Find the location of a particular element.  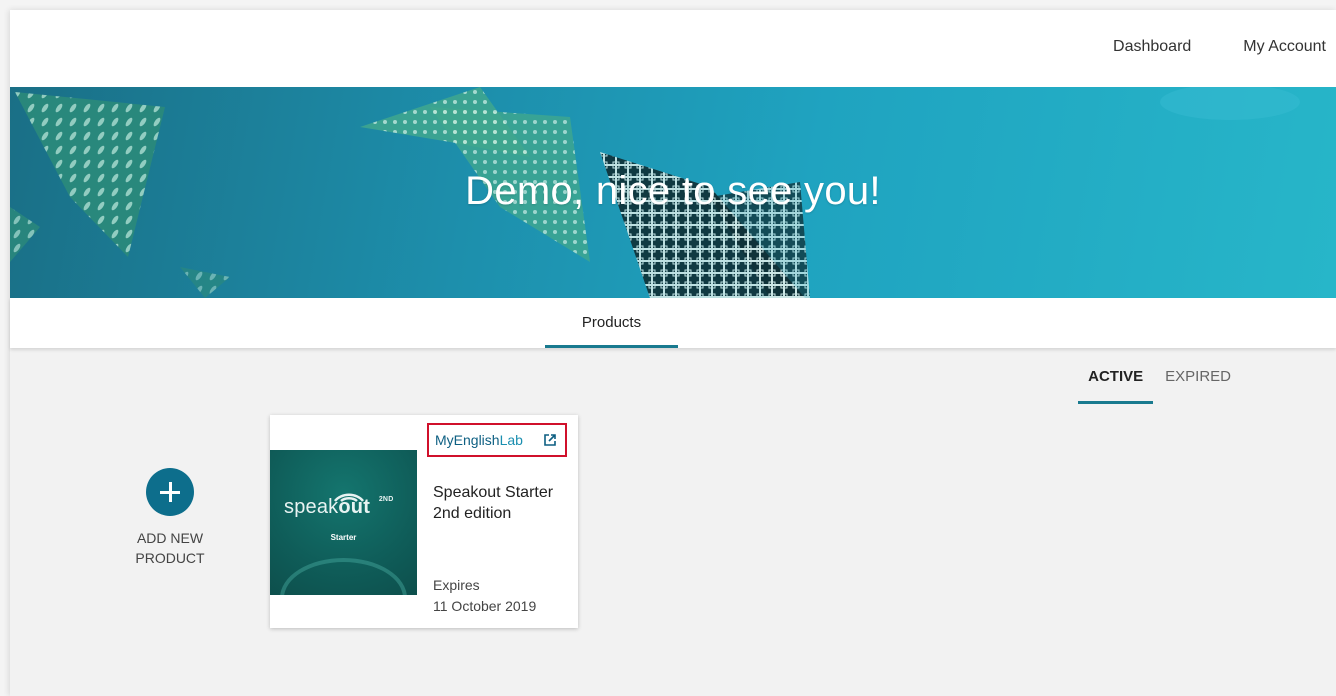

add-new-product-button: ADD NEW PRODUCT is located at coordinates (170, 518).